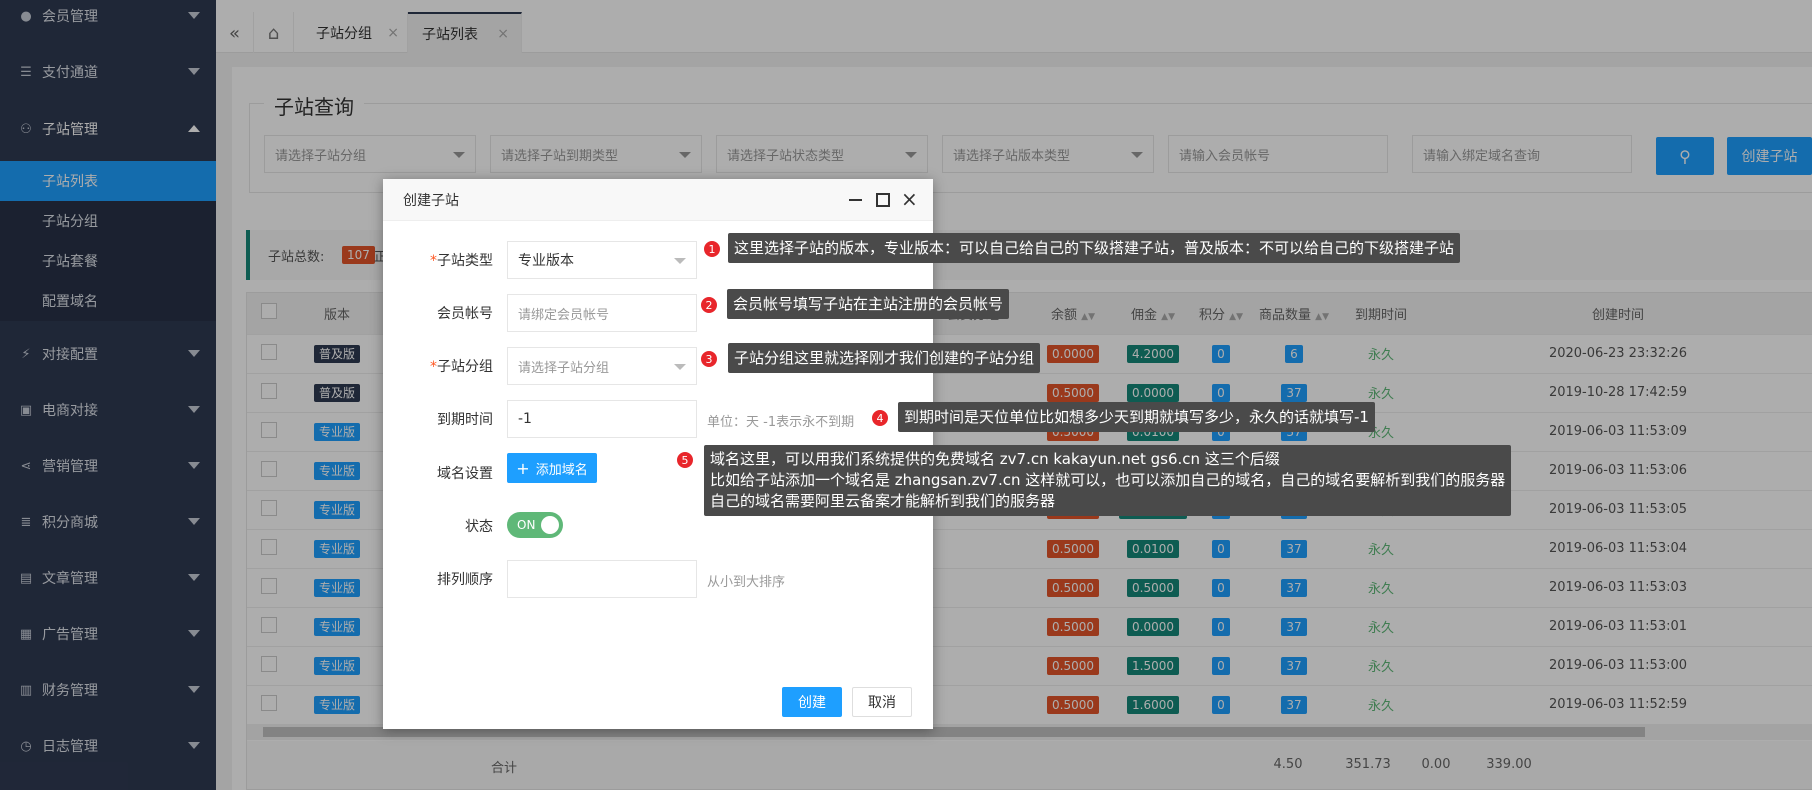 The width and height of the screenshot is (1812, 790). Describe the element at coordinates (465, 314) in the screenshot. I see `member-label: 会员帐号` at that location.